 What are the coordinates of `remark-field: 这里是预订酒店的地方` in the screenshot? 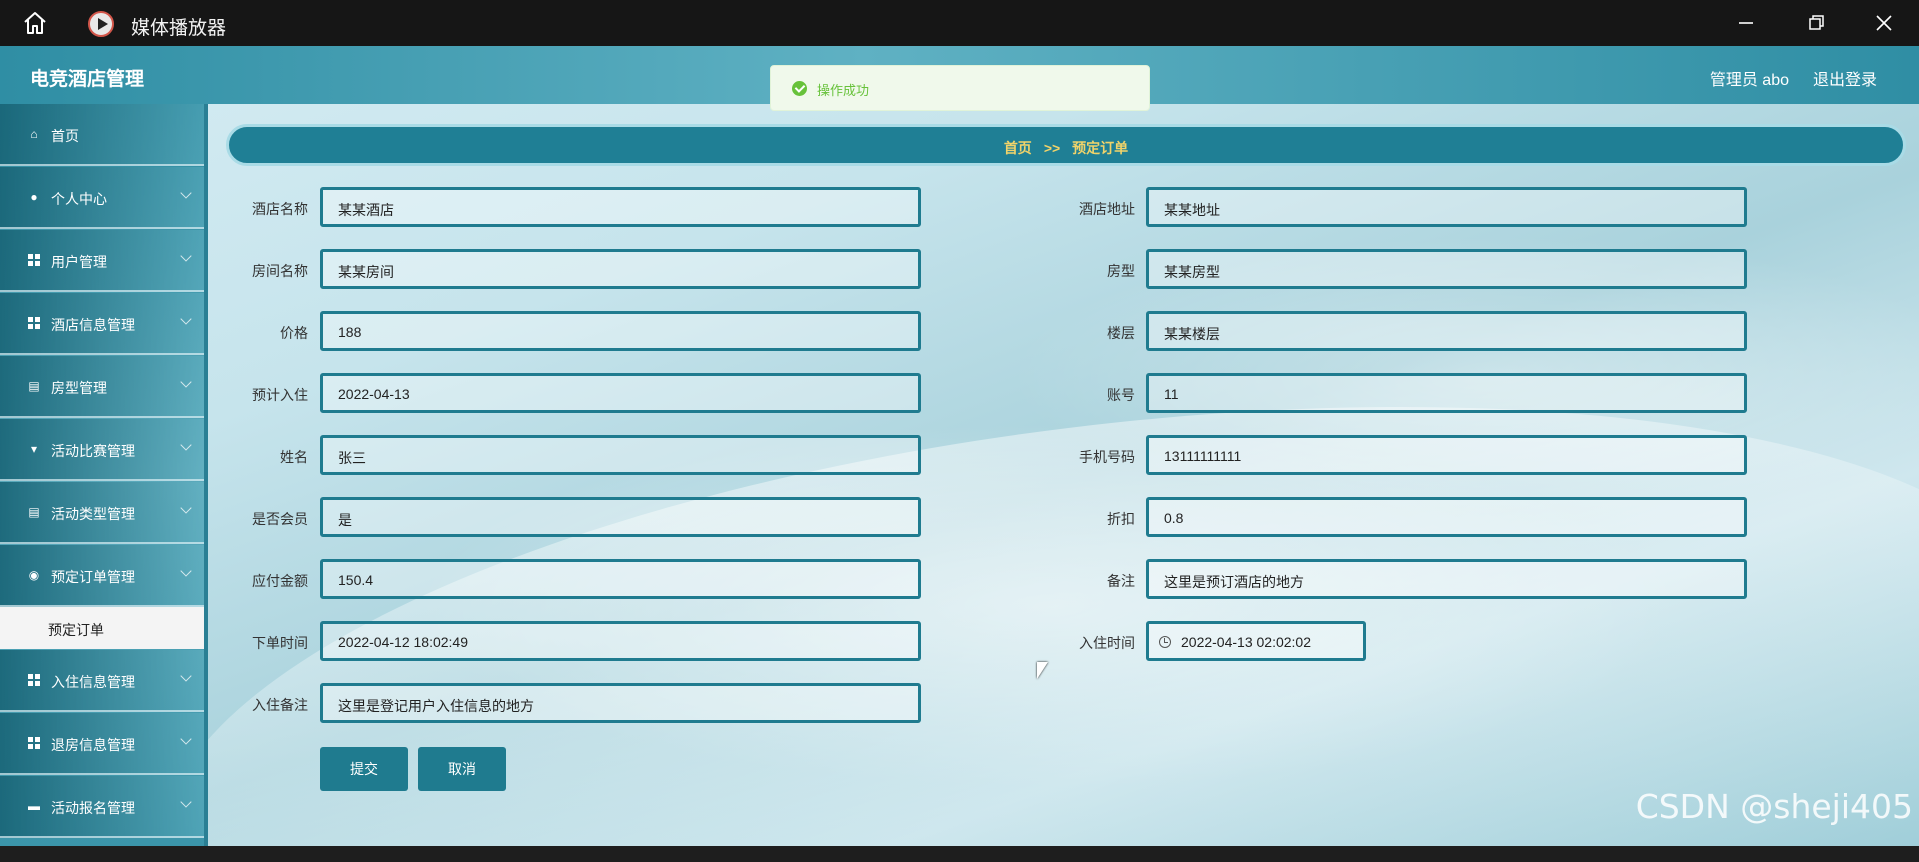 It's located at (1446, 579).